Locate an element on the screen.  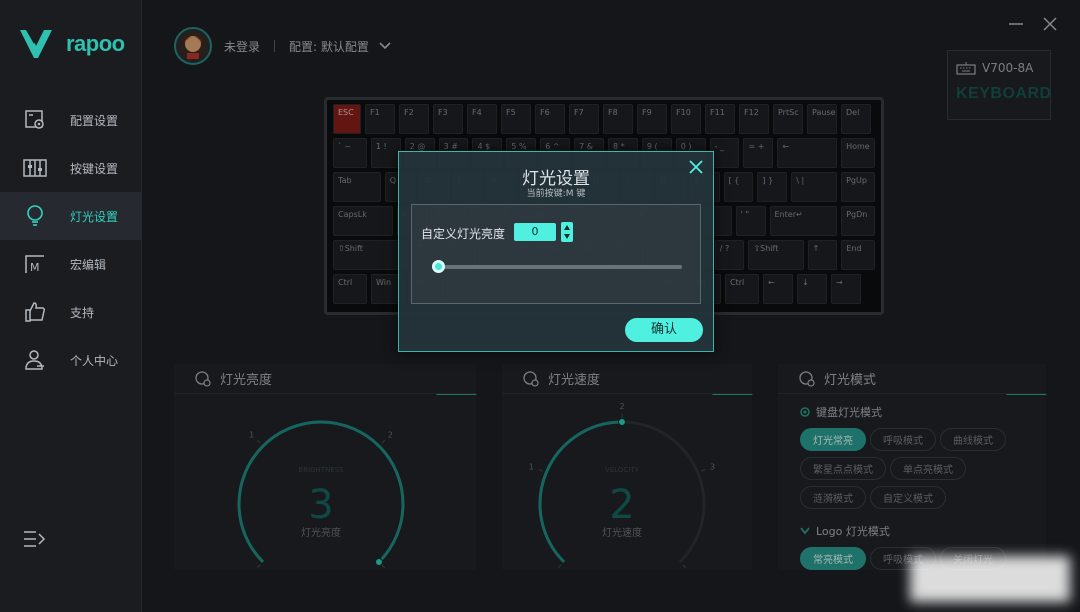
sidebar-item-profile: 个人中心 is located at coordinates (71, 360).